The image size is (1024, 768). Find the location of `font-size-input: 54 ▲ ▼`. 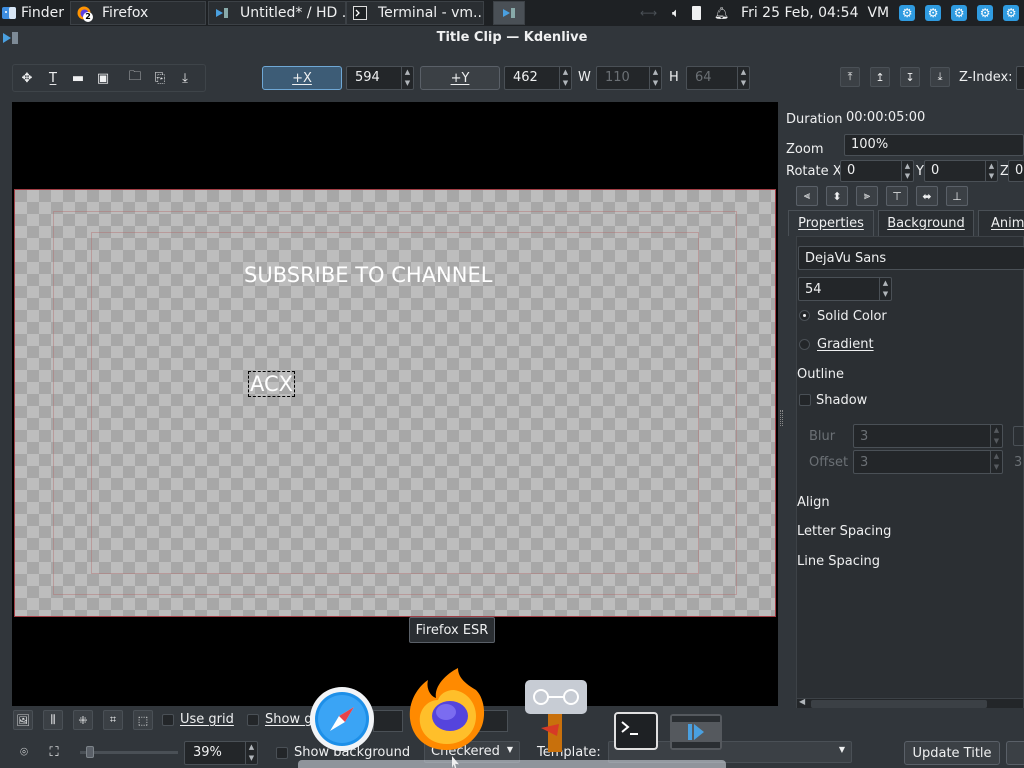

font-size-input: 54 ▲ ▼ is located at coordinates (845, 289).